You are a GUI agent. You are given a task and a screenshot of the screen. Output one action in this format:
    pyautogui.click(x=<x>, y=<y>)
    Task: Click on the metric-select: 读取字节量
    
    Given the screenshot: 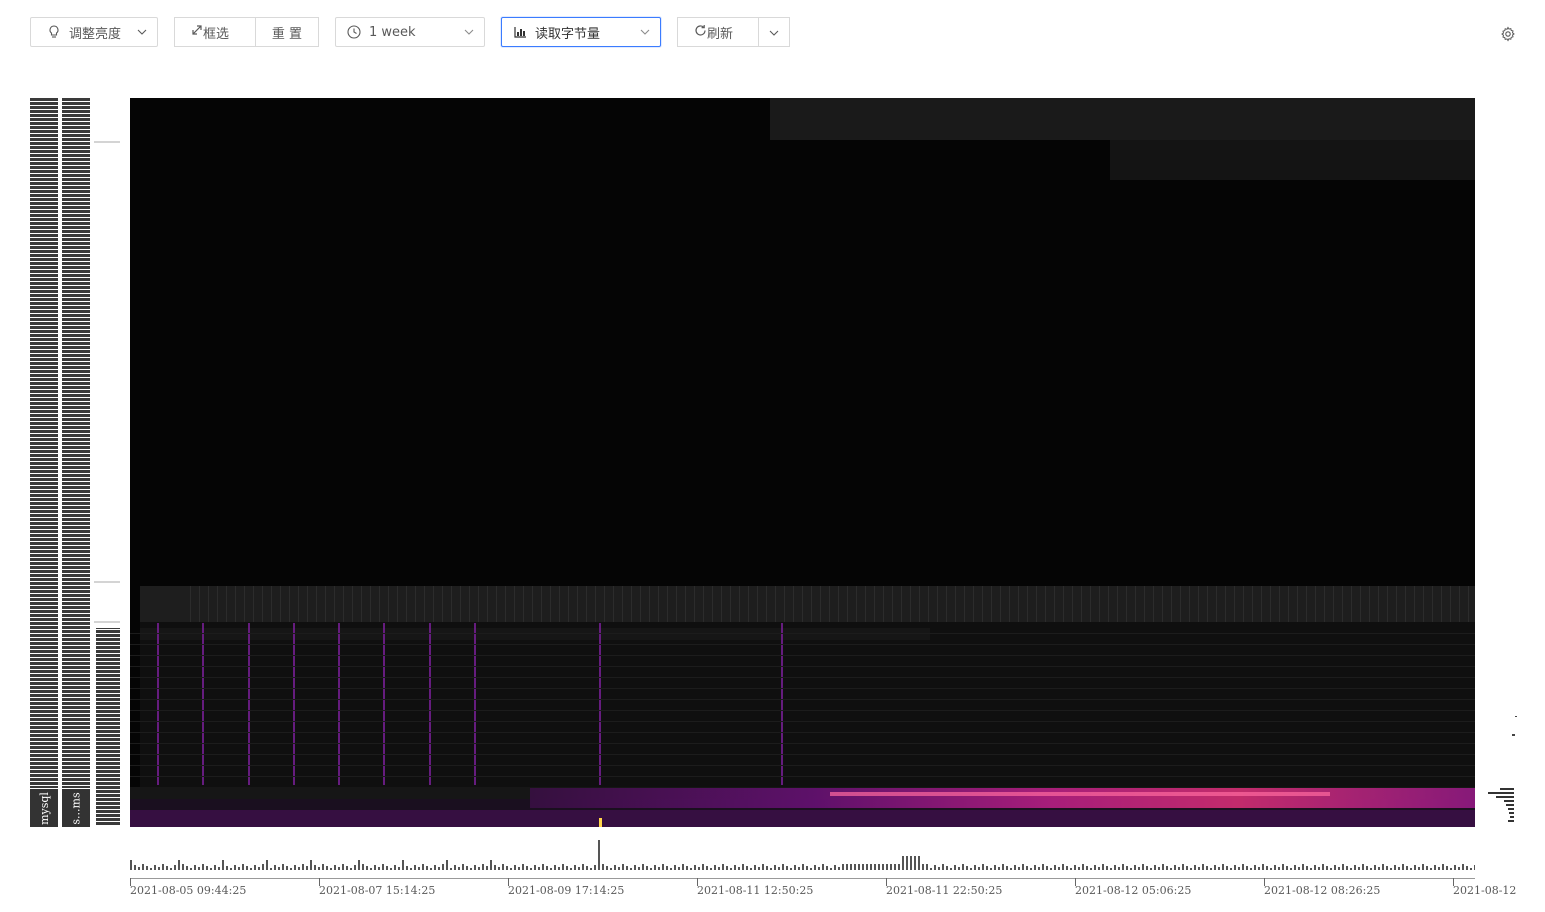 What is the action you would take?
    pyautogui.click(x=581, y=32)
    